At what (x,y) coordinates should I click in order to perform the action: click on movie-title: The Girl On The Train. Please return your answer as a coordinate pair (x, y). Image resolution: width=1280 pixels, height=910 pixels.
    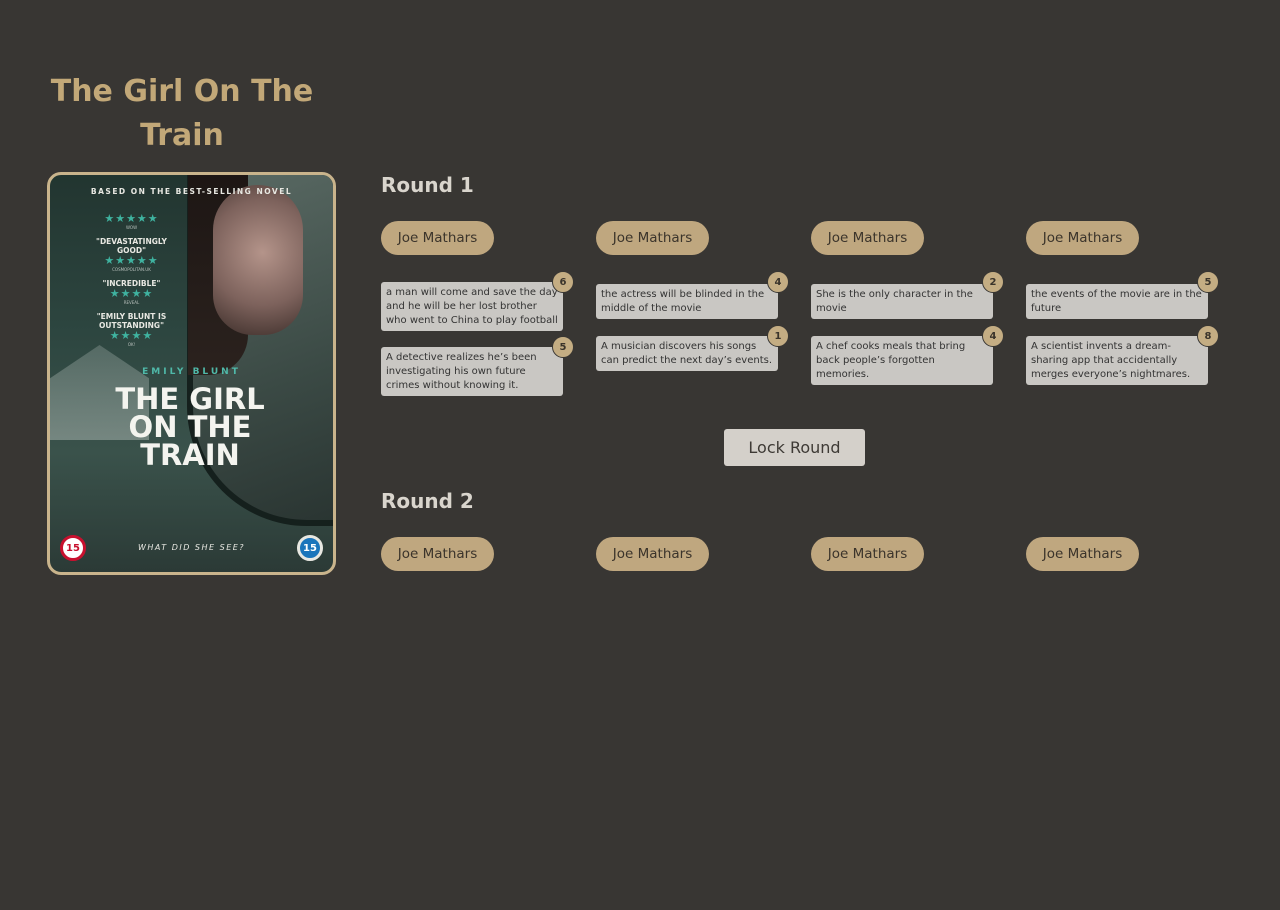
    Looking at the image, I should click on (182, 113).